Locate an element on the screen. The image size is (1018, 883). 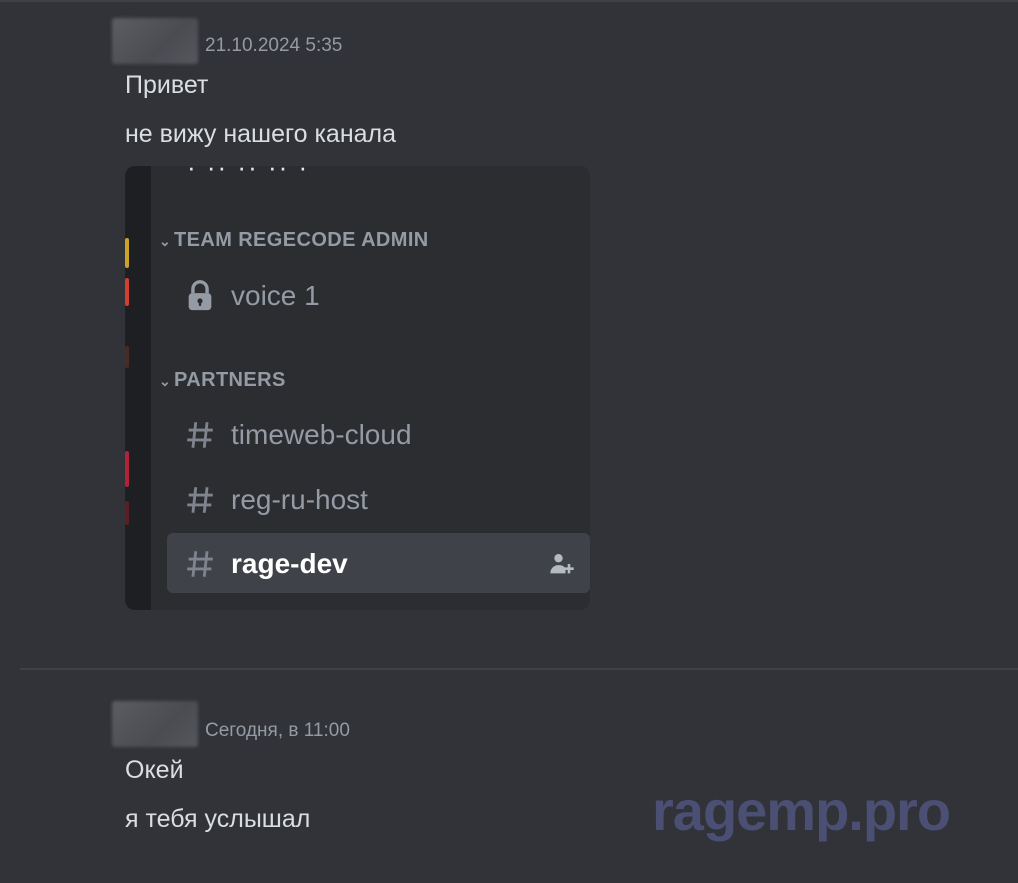
top-border is located at coordinates (509, 1).